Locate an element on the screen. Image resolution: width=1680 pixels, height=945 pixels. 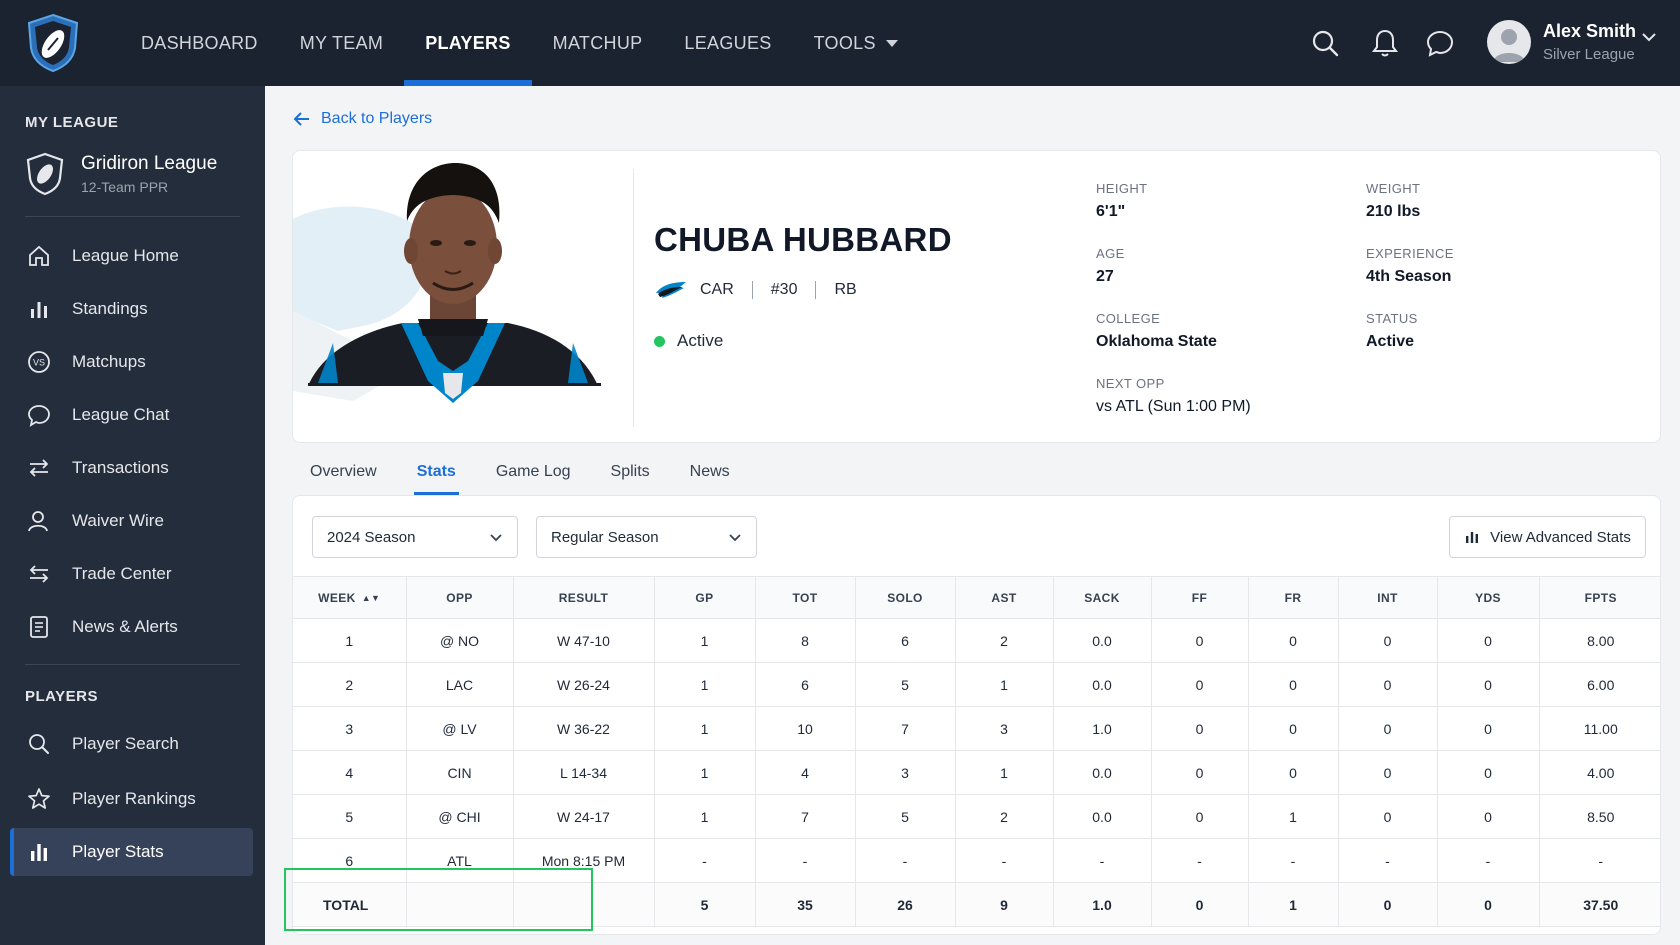
home-icon is located at coordinates (39, 255).